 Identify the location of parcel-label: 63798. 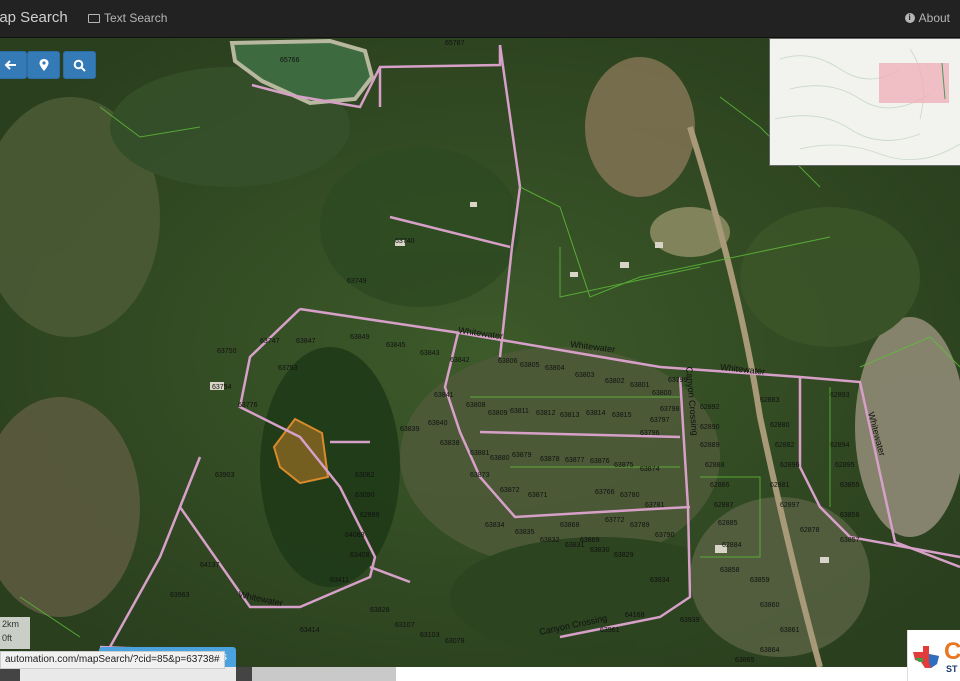
(670, 409).